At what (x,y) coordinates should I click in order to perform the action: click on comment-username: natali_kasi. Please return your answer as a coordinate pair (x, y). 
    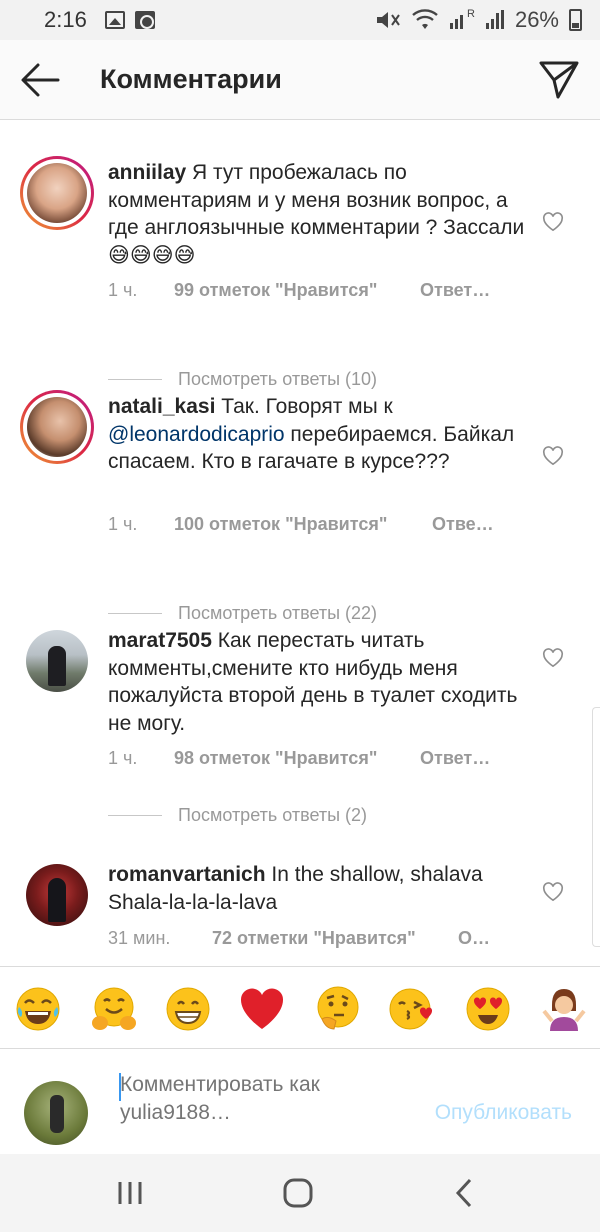
    Looking at the image, I should click on (161, 406).